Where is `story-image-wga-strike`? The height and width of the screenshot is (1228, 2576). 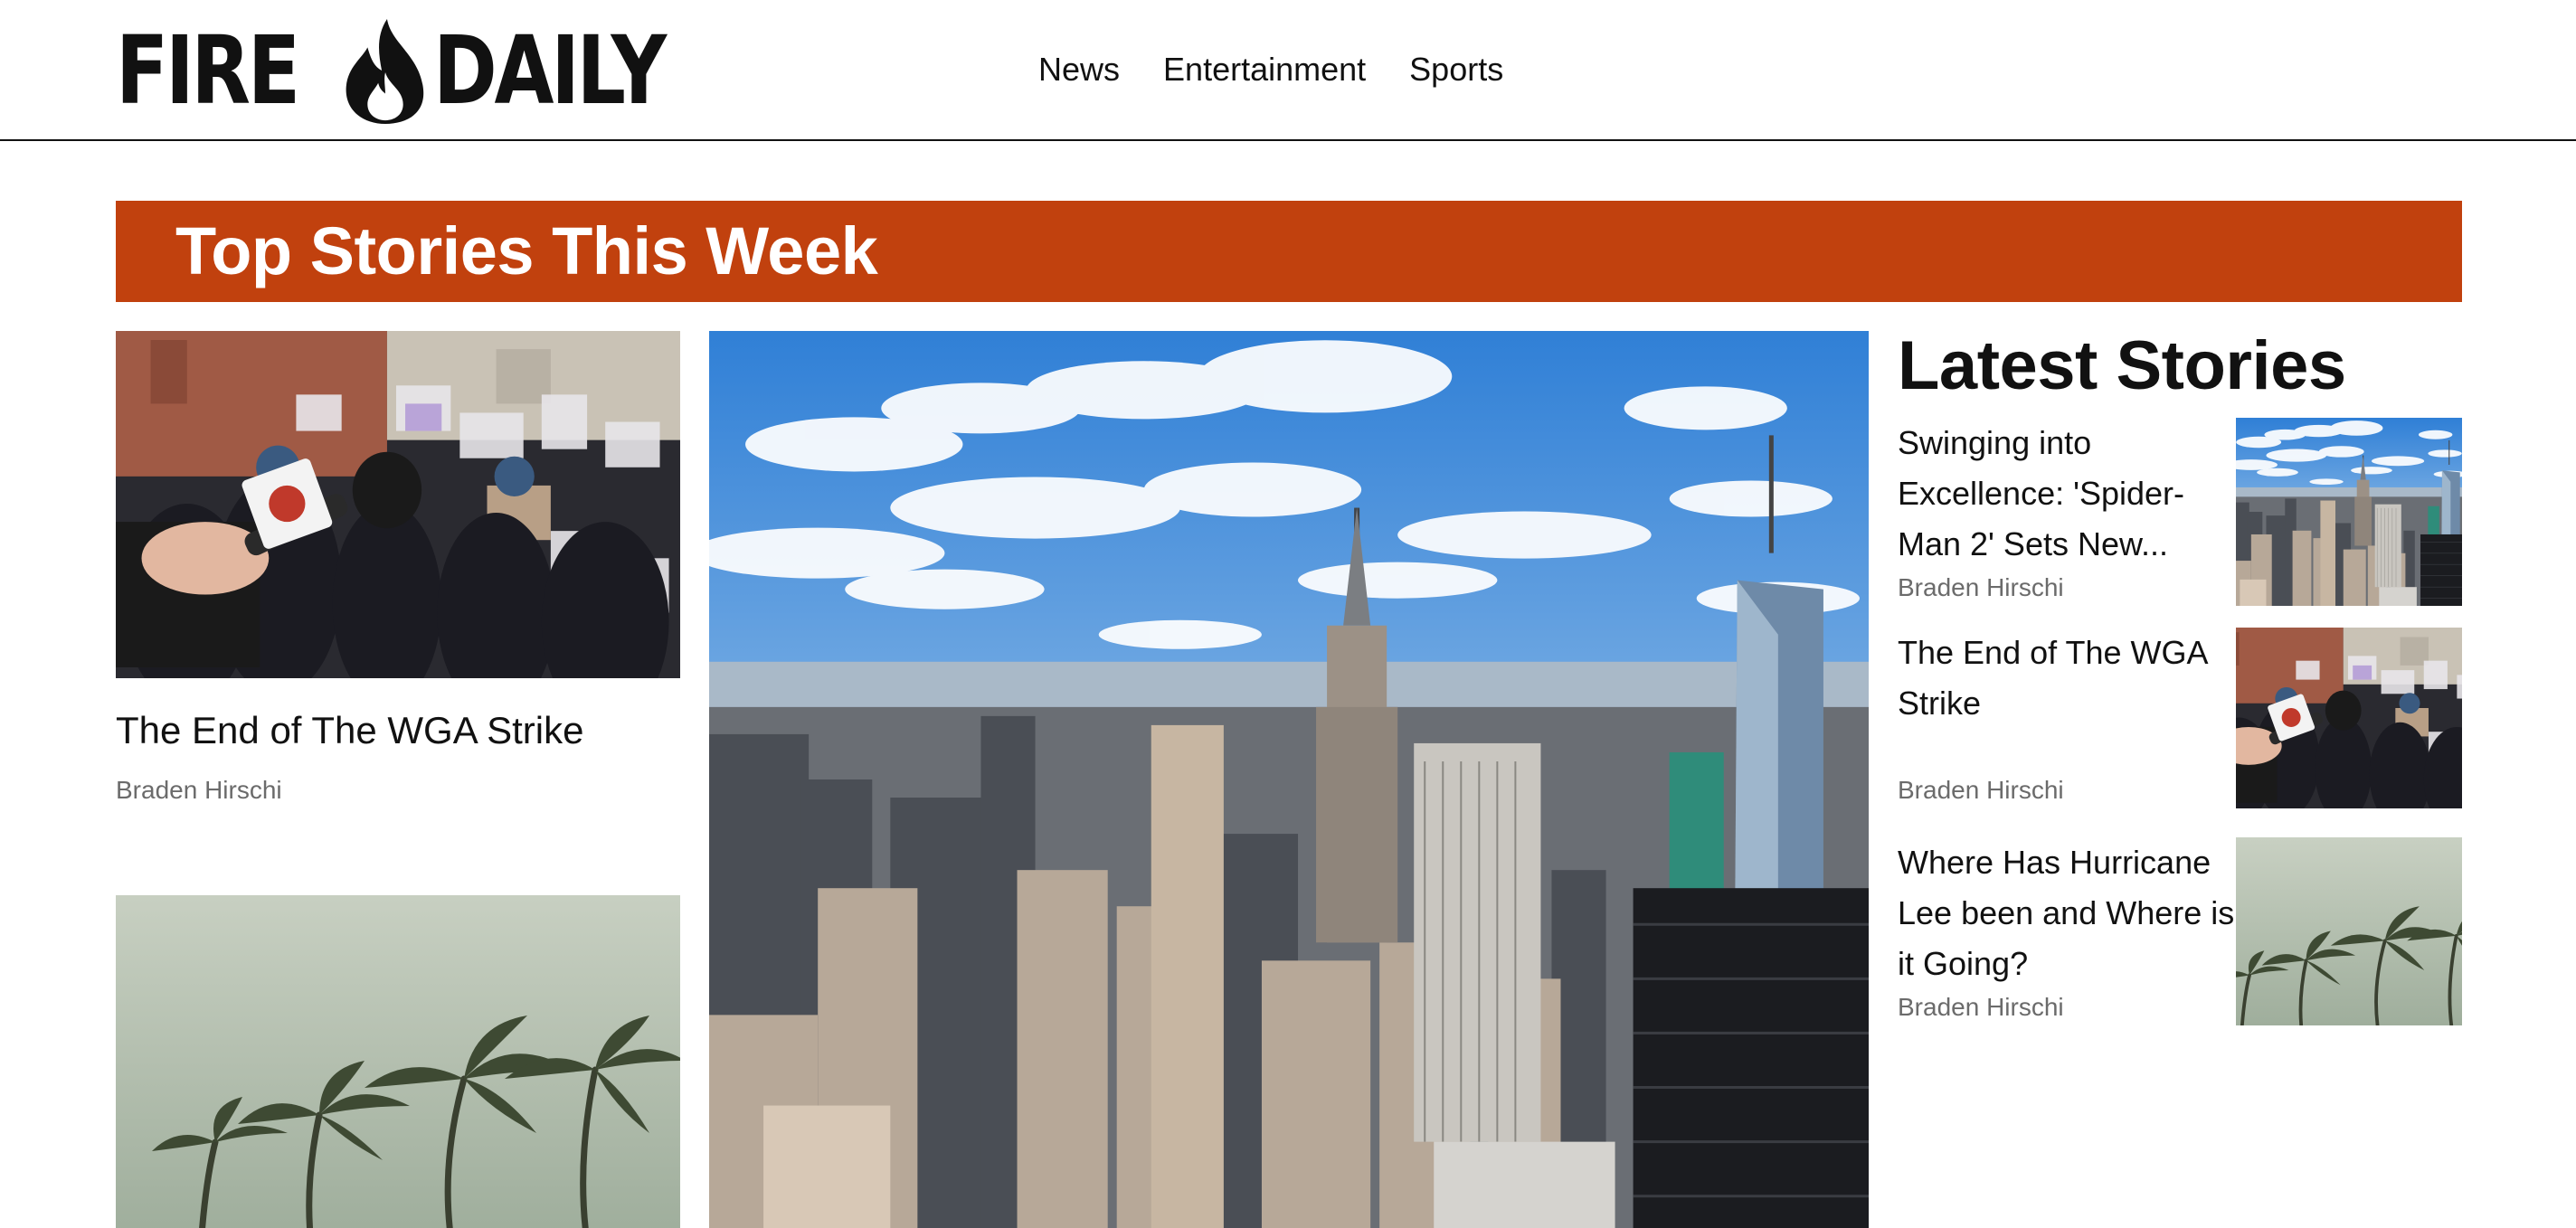
story-image-wga-strike is located at coordinates (398, 504).